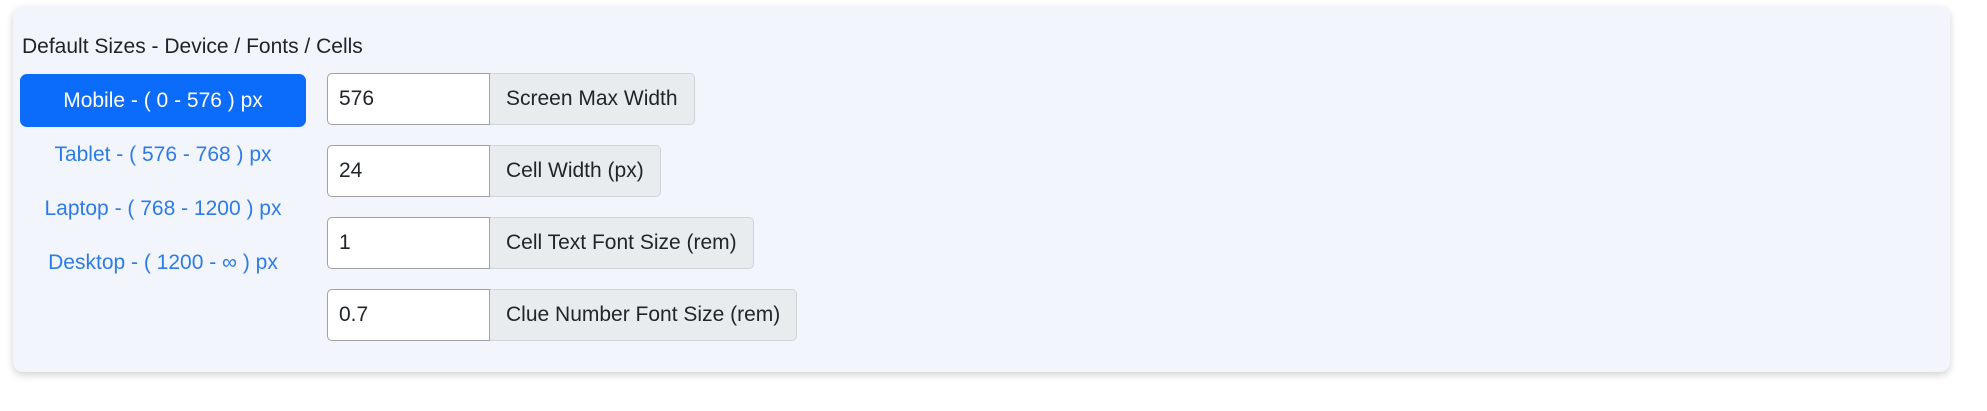 The height and width of the screenshot is (411, 1987). What do you see at coordinates (592, 99) in the screenshot?
I see `screen-max-width-label: Screen Max Width` at bounding box center [592, 99].